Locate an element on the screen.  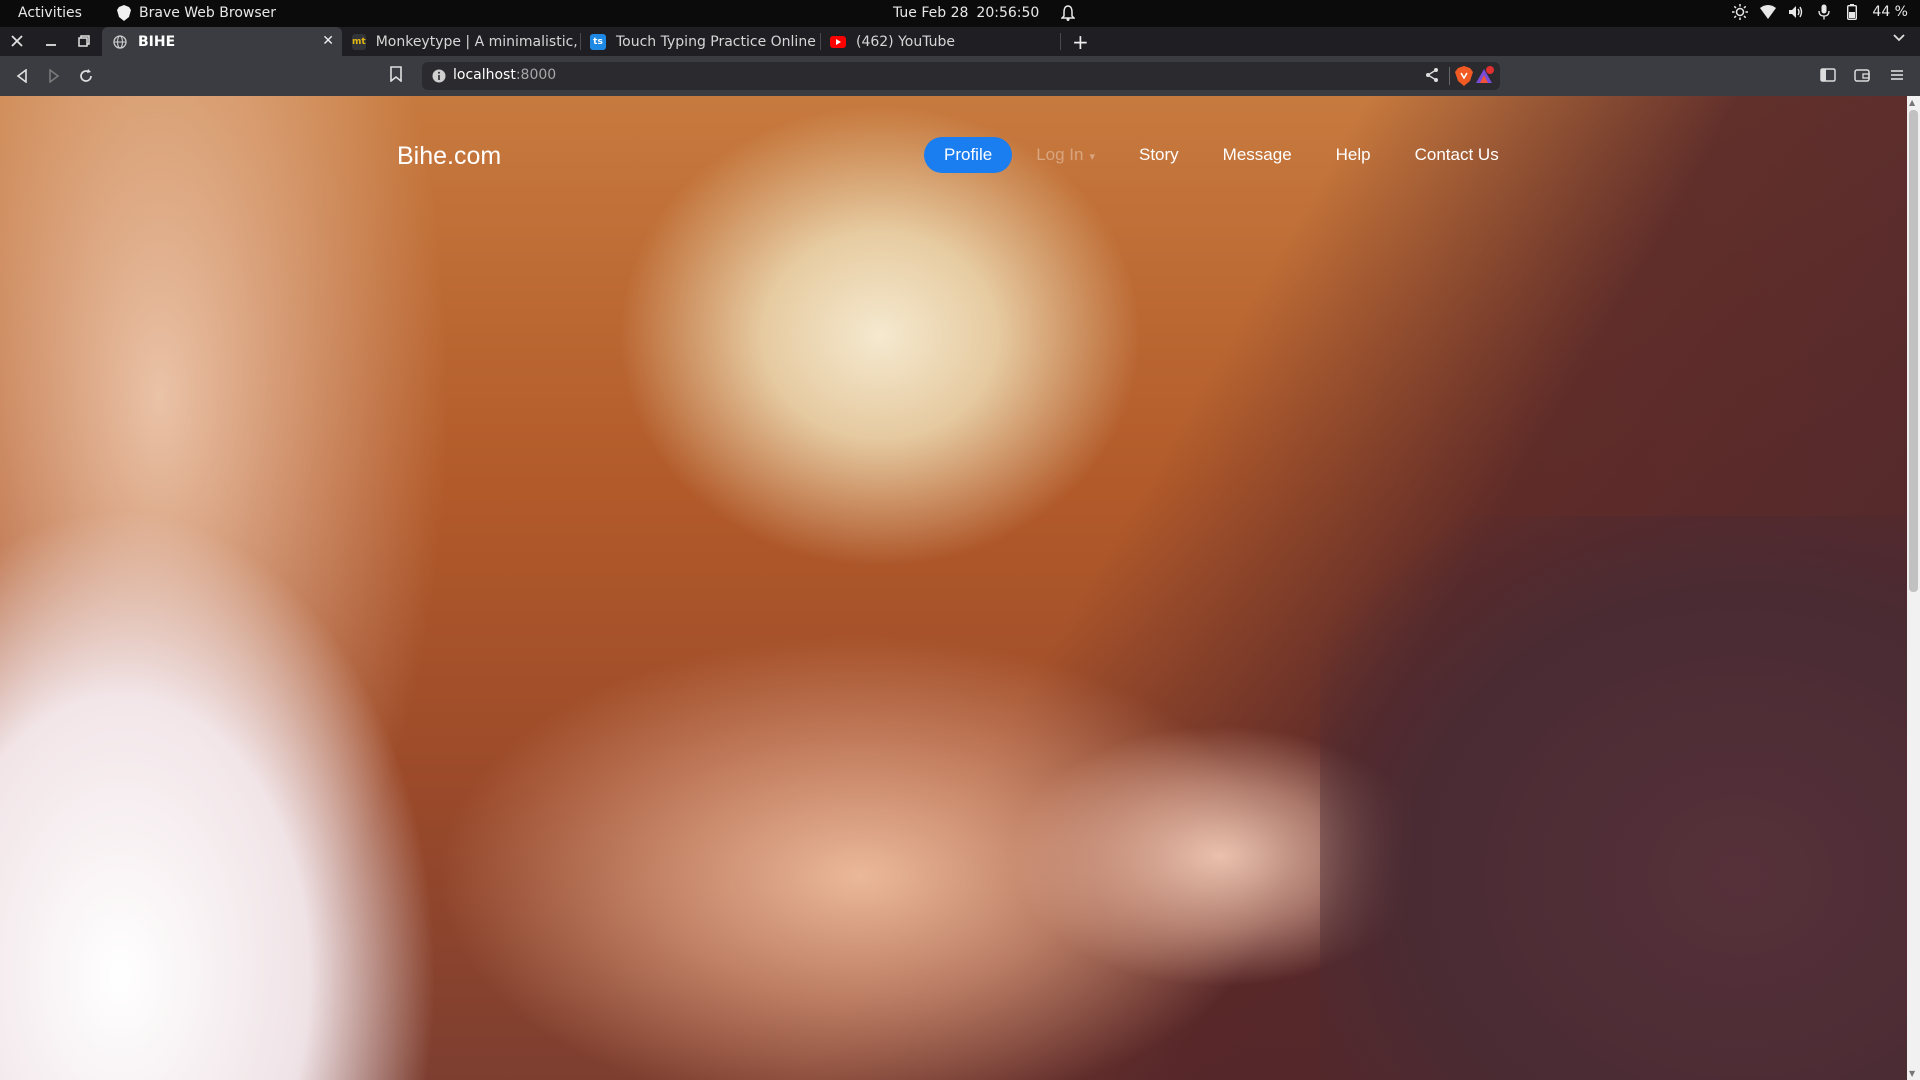
nav-contact-us: Contact Us is located at coordinates (1457, 155).